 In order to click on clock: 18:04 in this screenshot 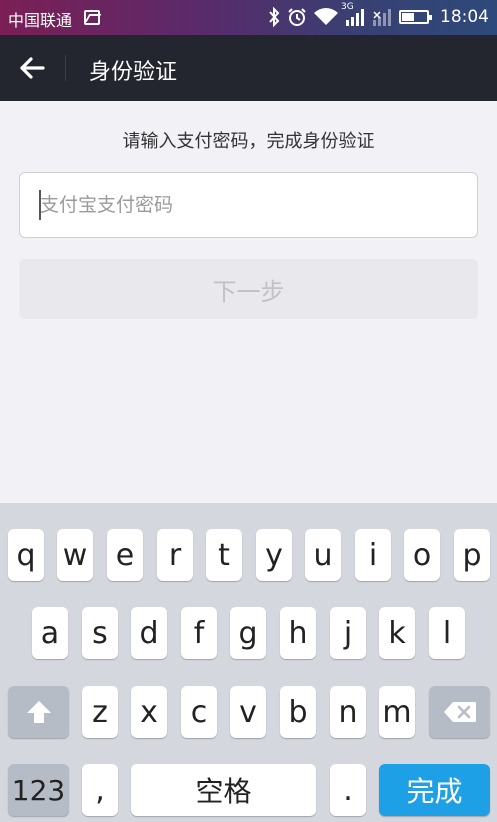, I will do `click(464, 17)`.